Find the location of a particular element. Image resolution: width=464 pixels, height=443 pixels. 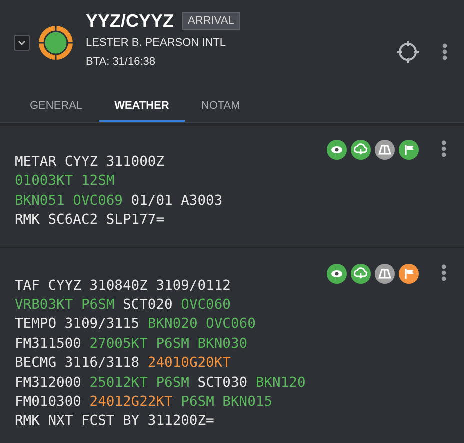

arrival-time: BTA: 31/16:38 is located at coordinates (121, 62).